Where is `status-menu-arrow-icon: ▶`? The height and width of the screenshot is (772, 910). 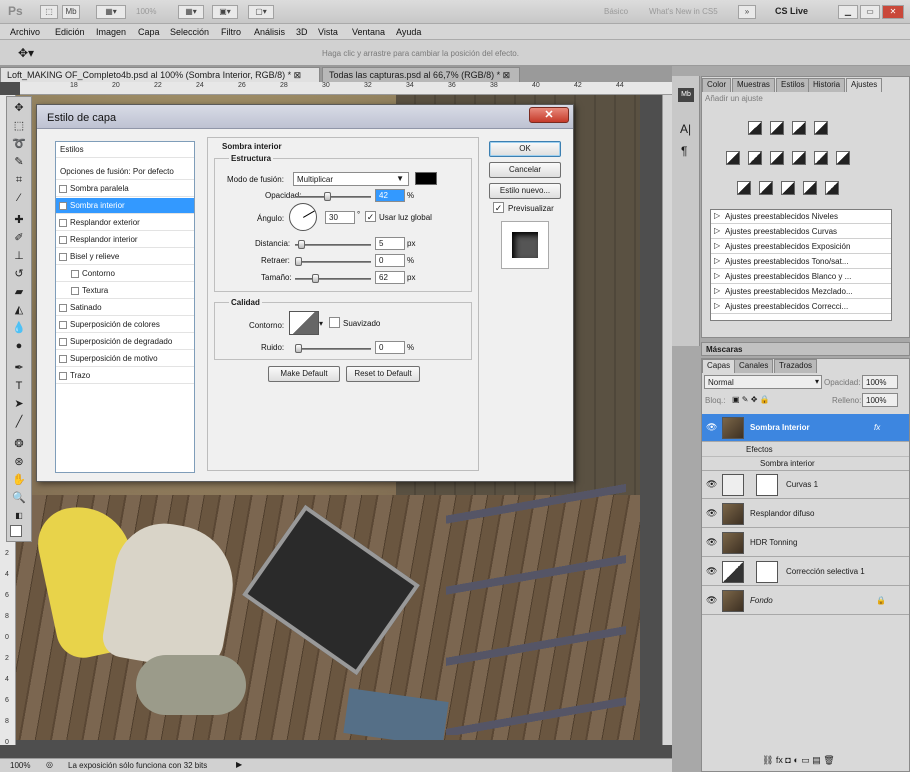 status-menu-arrow-icon: ▶ is located at coordinates (239, 764).